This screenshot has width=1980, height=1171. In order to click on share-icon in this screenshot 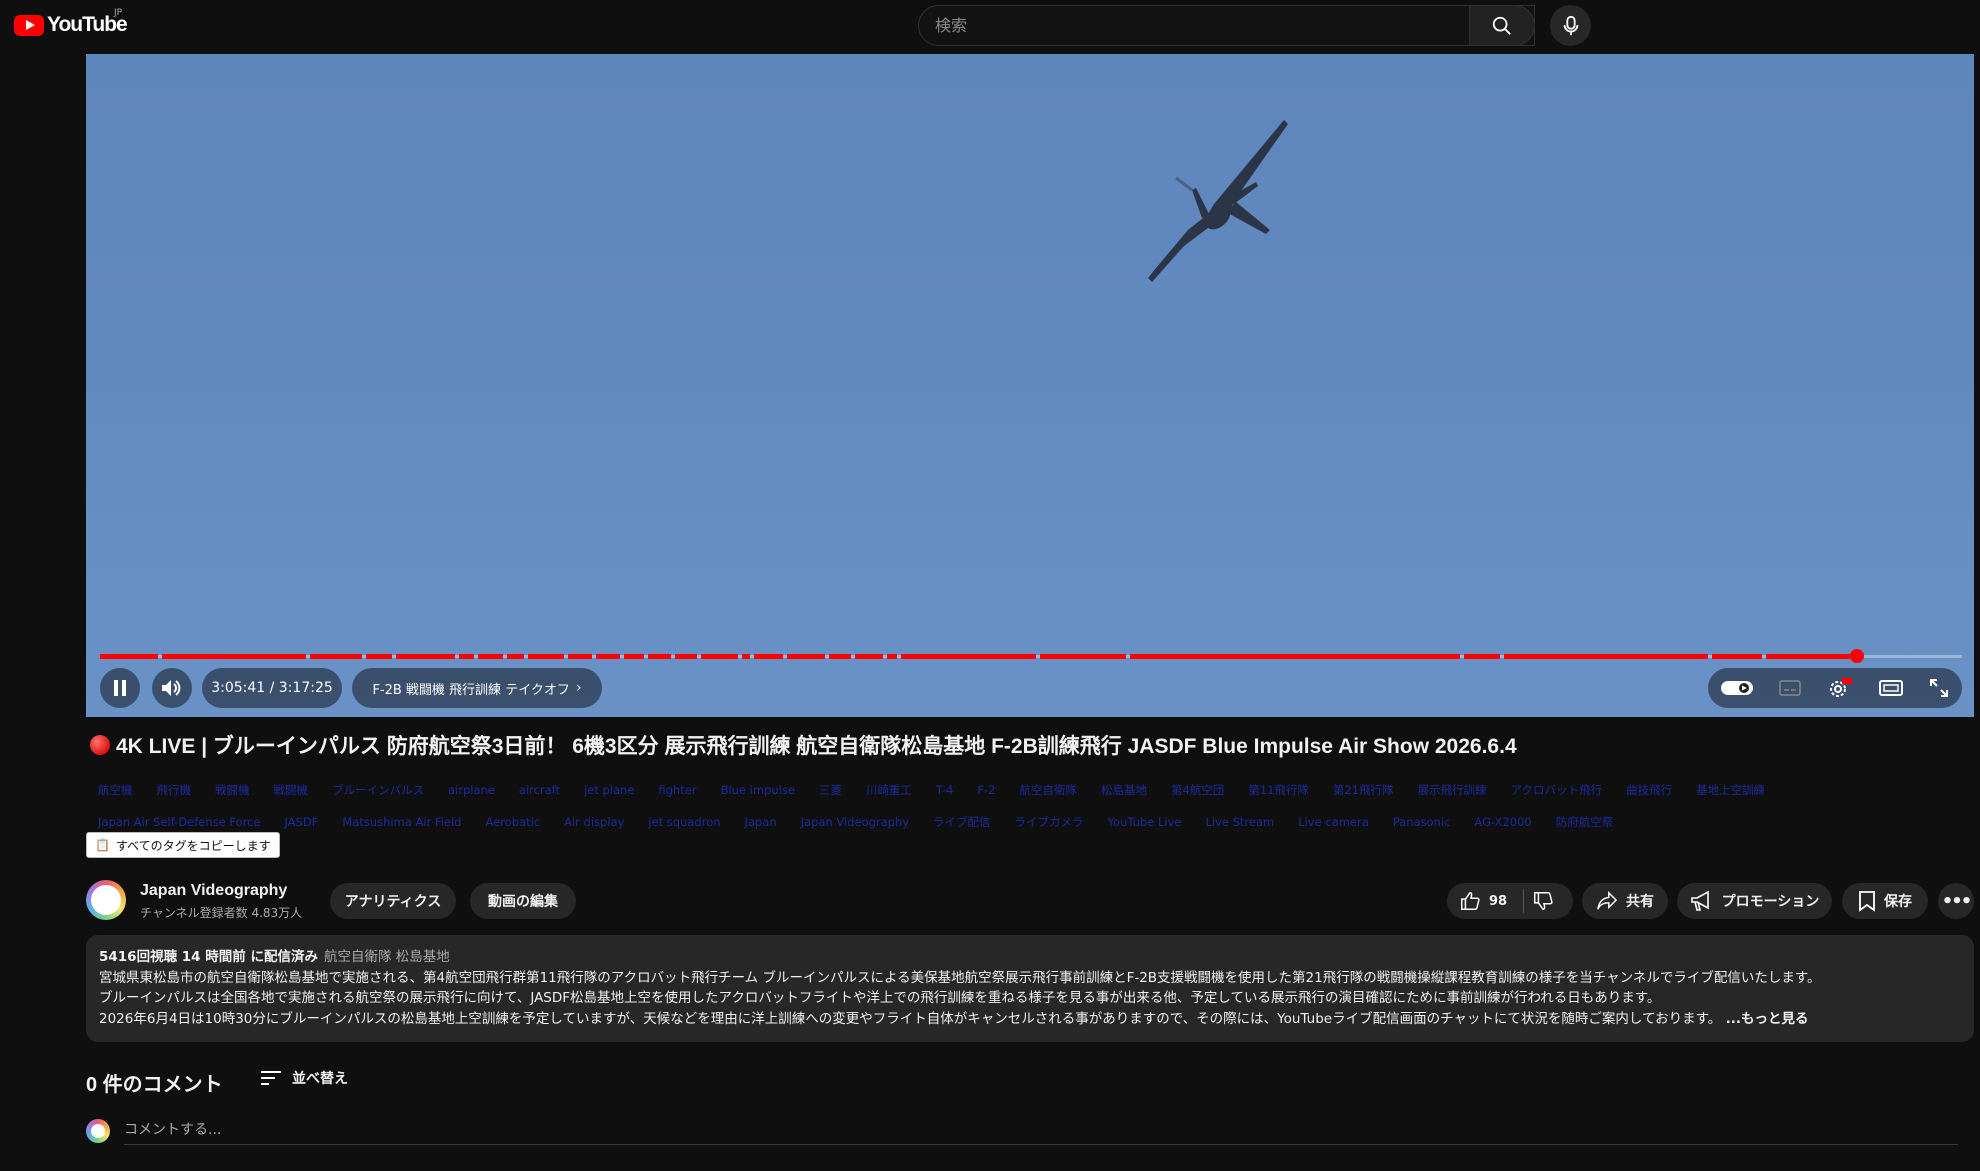, I will do `click(1607, 900)`.